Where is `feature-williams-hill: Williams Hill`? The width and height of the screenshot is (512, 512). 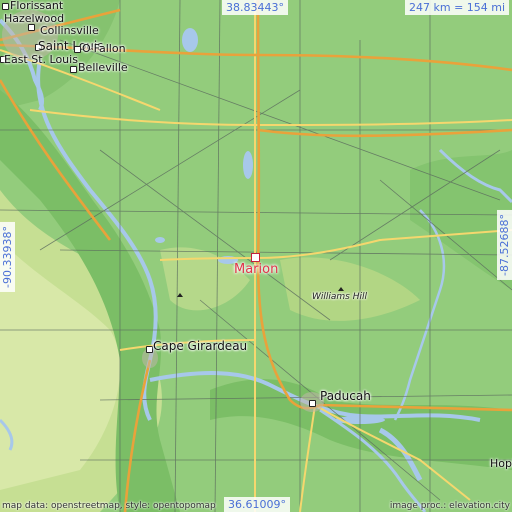
feature-williams-hill: Williams Hill is located at coordinates (340, 297).